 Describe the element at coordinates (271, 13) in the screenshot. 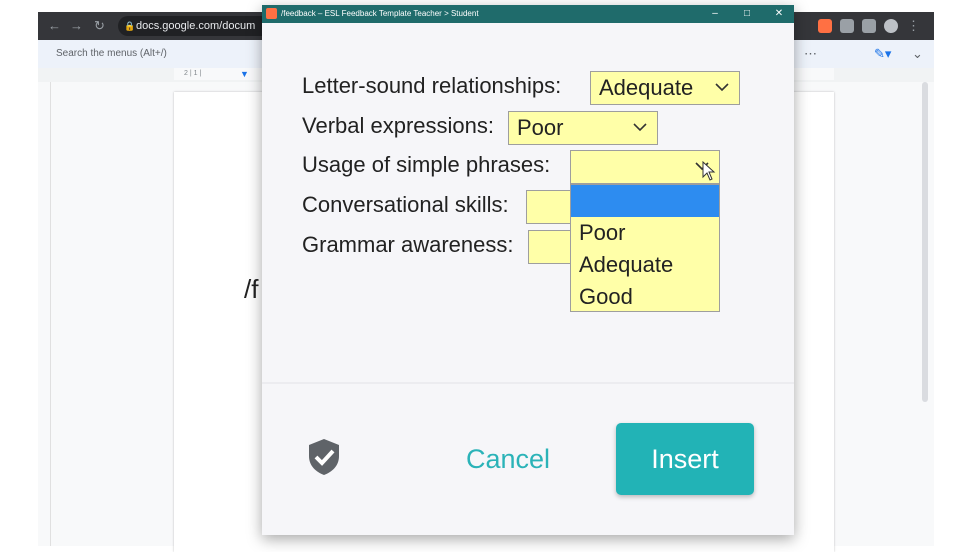

I see `app-favicon-icon` at that location.